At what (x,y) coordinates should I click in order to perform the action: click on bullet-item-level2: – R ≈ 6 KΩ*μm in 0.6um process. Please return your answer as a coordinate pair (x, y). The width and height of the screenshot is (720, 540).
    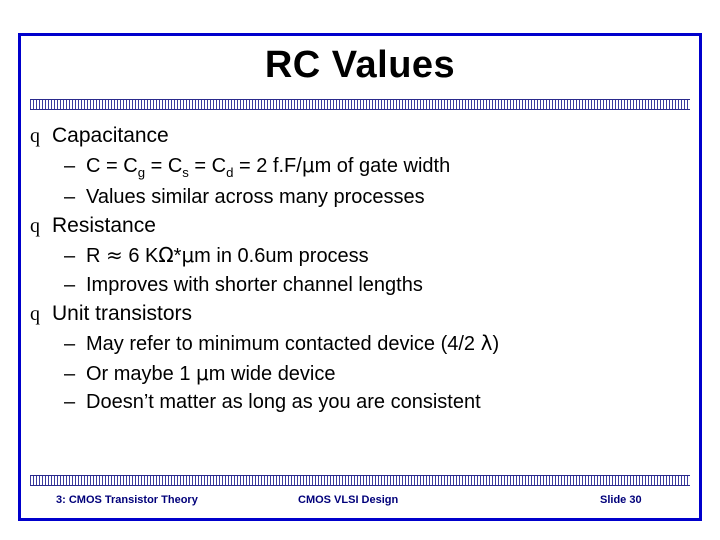
    Looking at the image, I should click on (379, 255).